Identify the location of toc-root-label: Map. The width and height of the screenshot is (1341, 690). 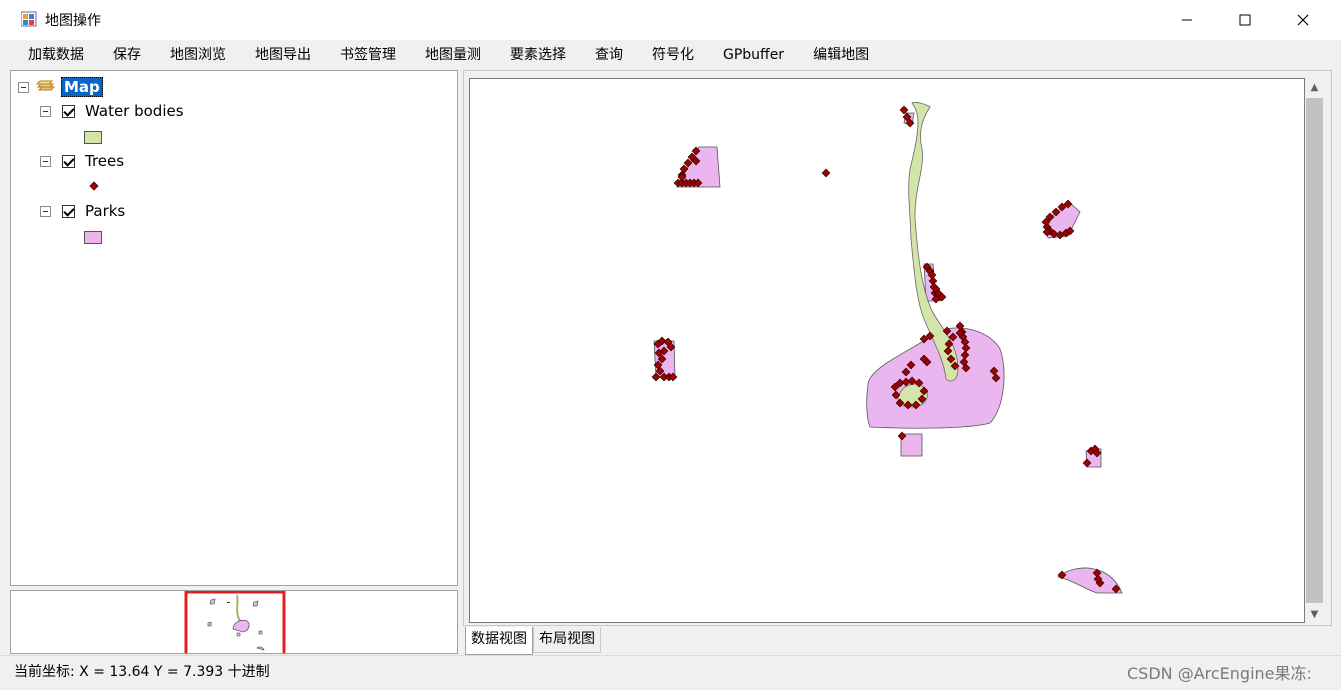
(82, 87).